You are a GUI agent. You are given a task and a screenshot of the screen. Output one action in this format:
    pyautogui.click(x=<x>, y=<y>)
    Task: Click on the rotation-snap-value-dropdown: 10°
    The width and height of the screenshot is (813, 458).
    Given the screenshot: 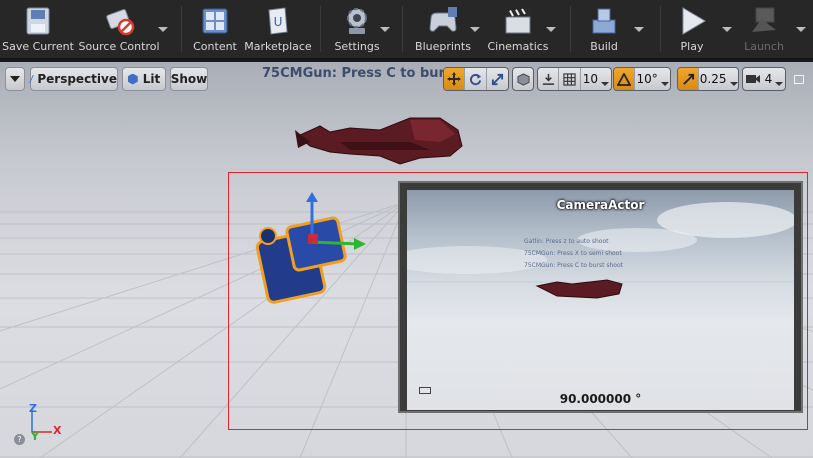 What is the action you would take?
    pyautogui.click(x=652, y=79)
    